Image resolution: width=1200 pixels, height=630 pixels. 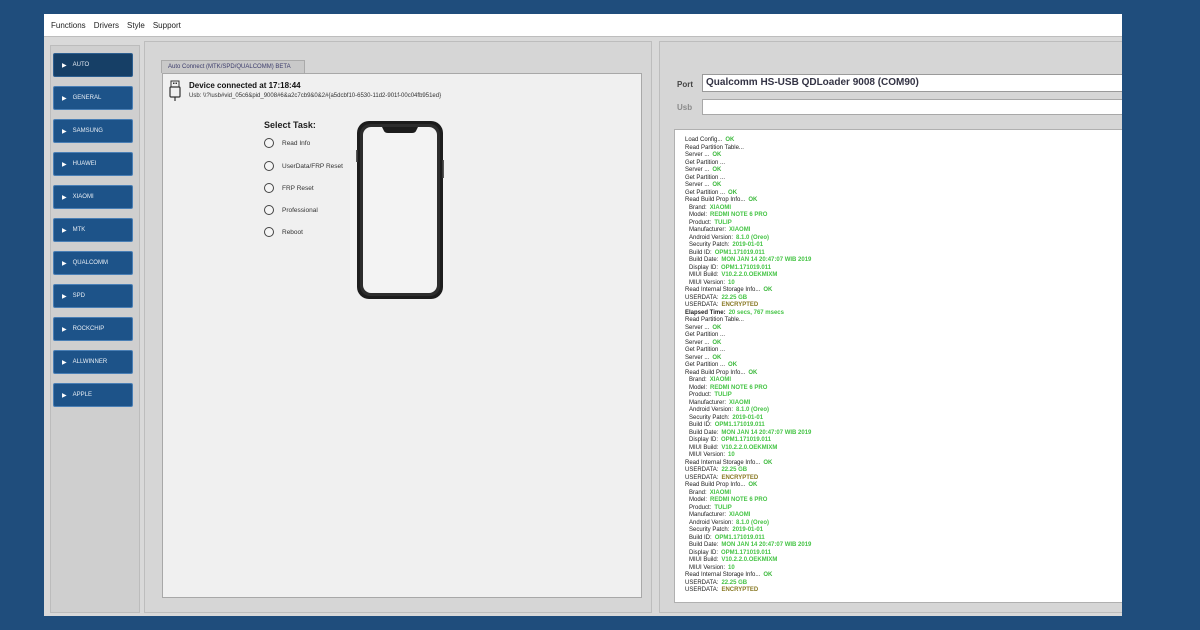 I want to click on menu-support: Support, so click(x=167, y=25).